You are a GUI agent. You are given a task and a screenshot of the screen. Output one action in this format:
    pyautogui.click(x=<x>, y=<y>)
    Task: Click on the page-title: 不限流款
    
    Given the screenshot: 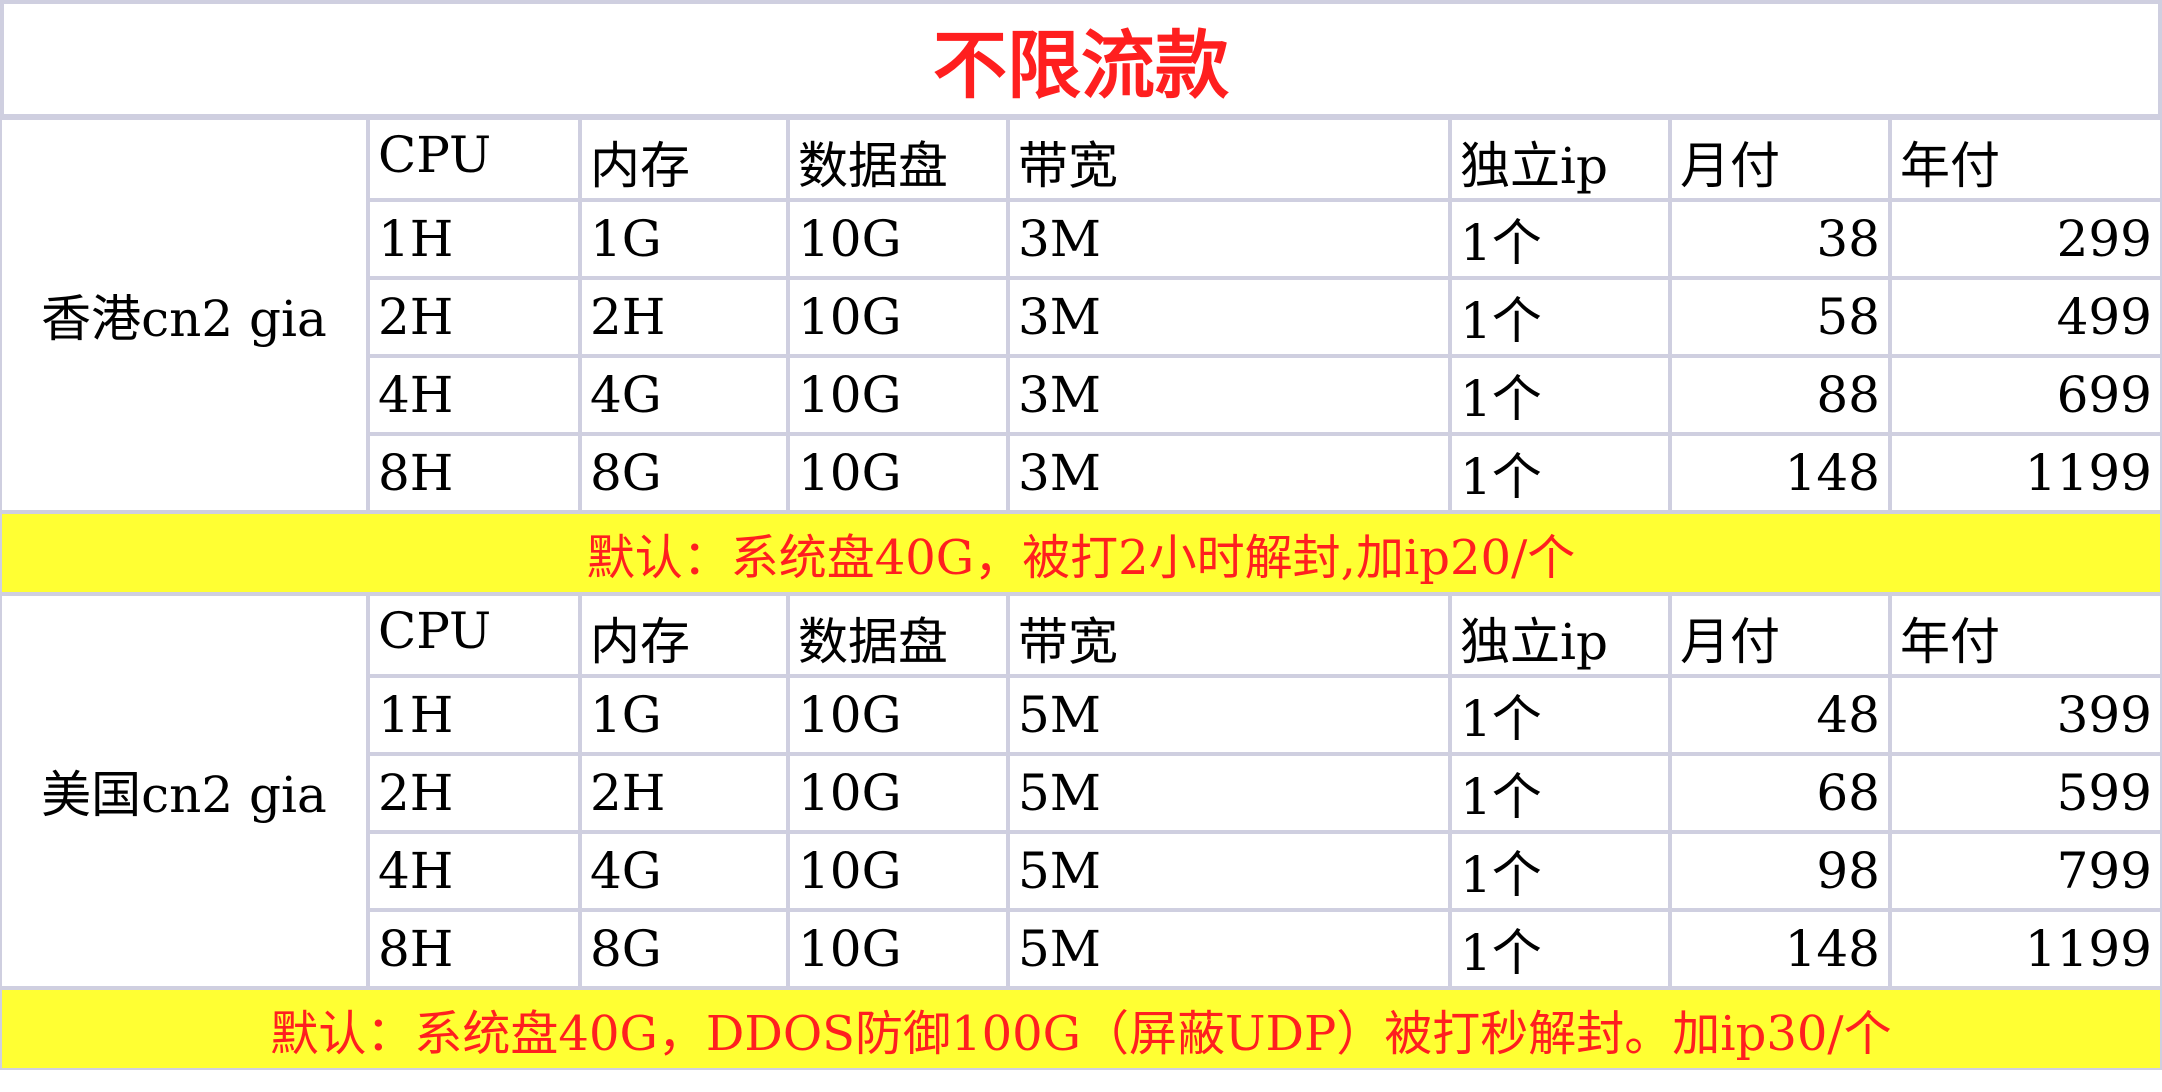 What is the action you would take?
    pyautogui.click(x=1081, y=59)
    